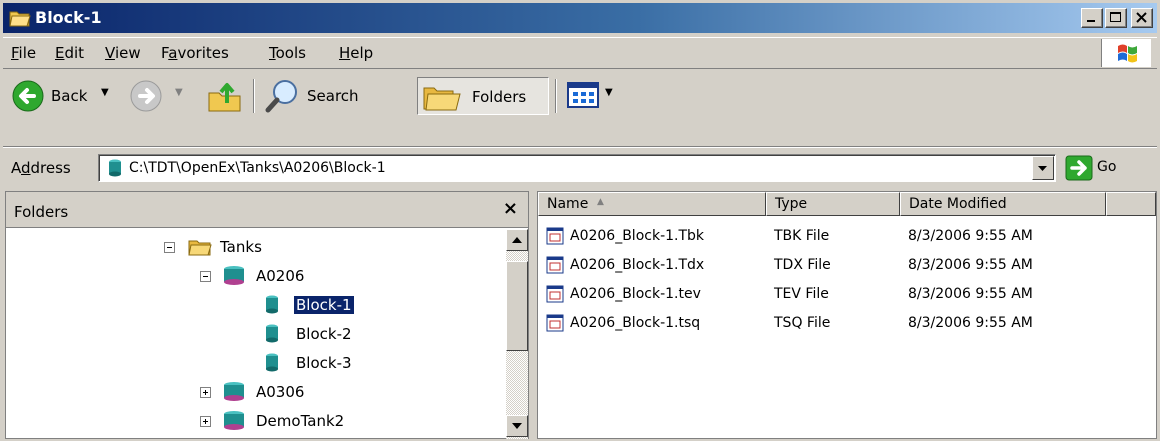  What do you see at coordinates (609, 92) in the screenshot?
I see `views-dropdown-icon: ▼` at bounding box center [609, 92].